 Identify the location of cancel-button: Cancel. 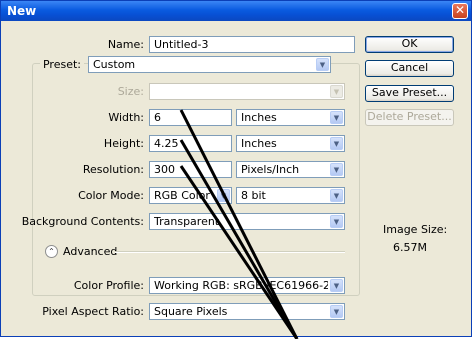
(409, 68).